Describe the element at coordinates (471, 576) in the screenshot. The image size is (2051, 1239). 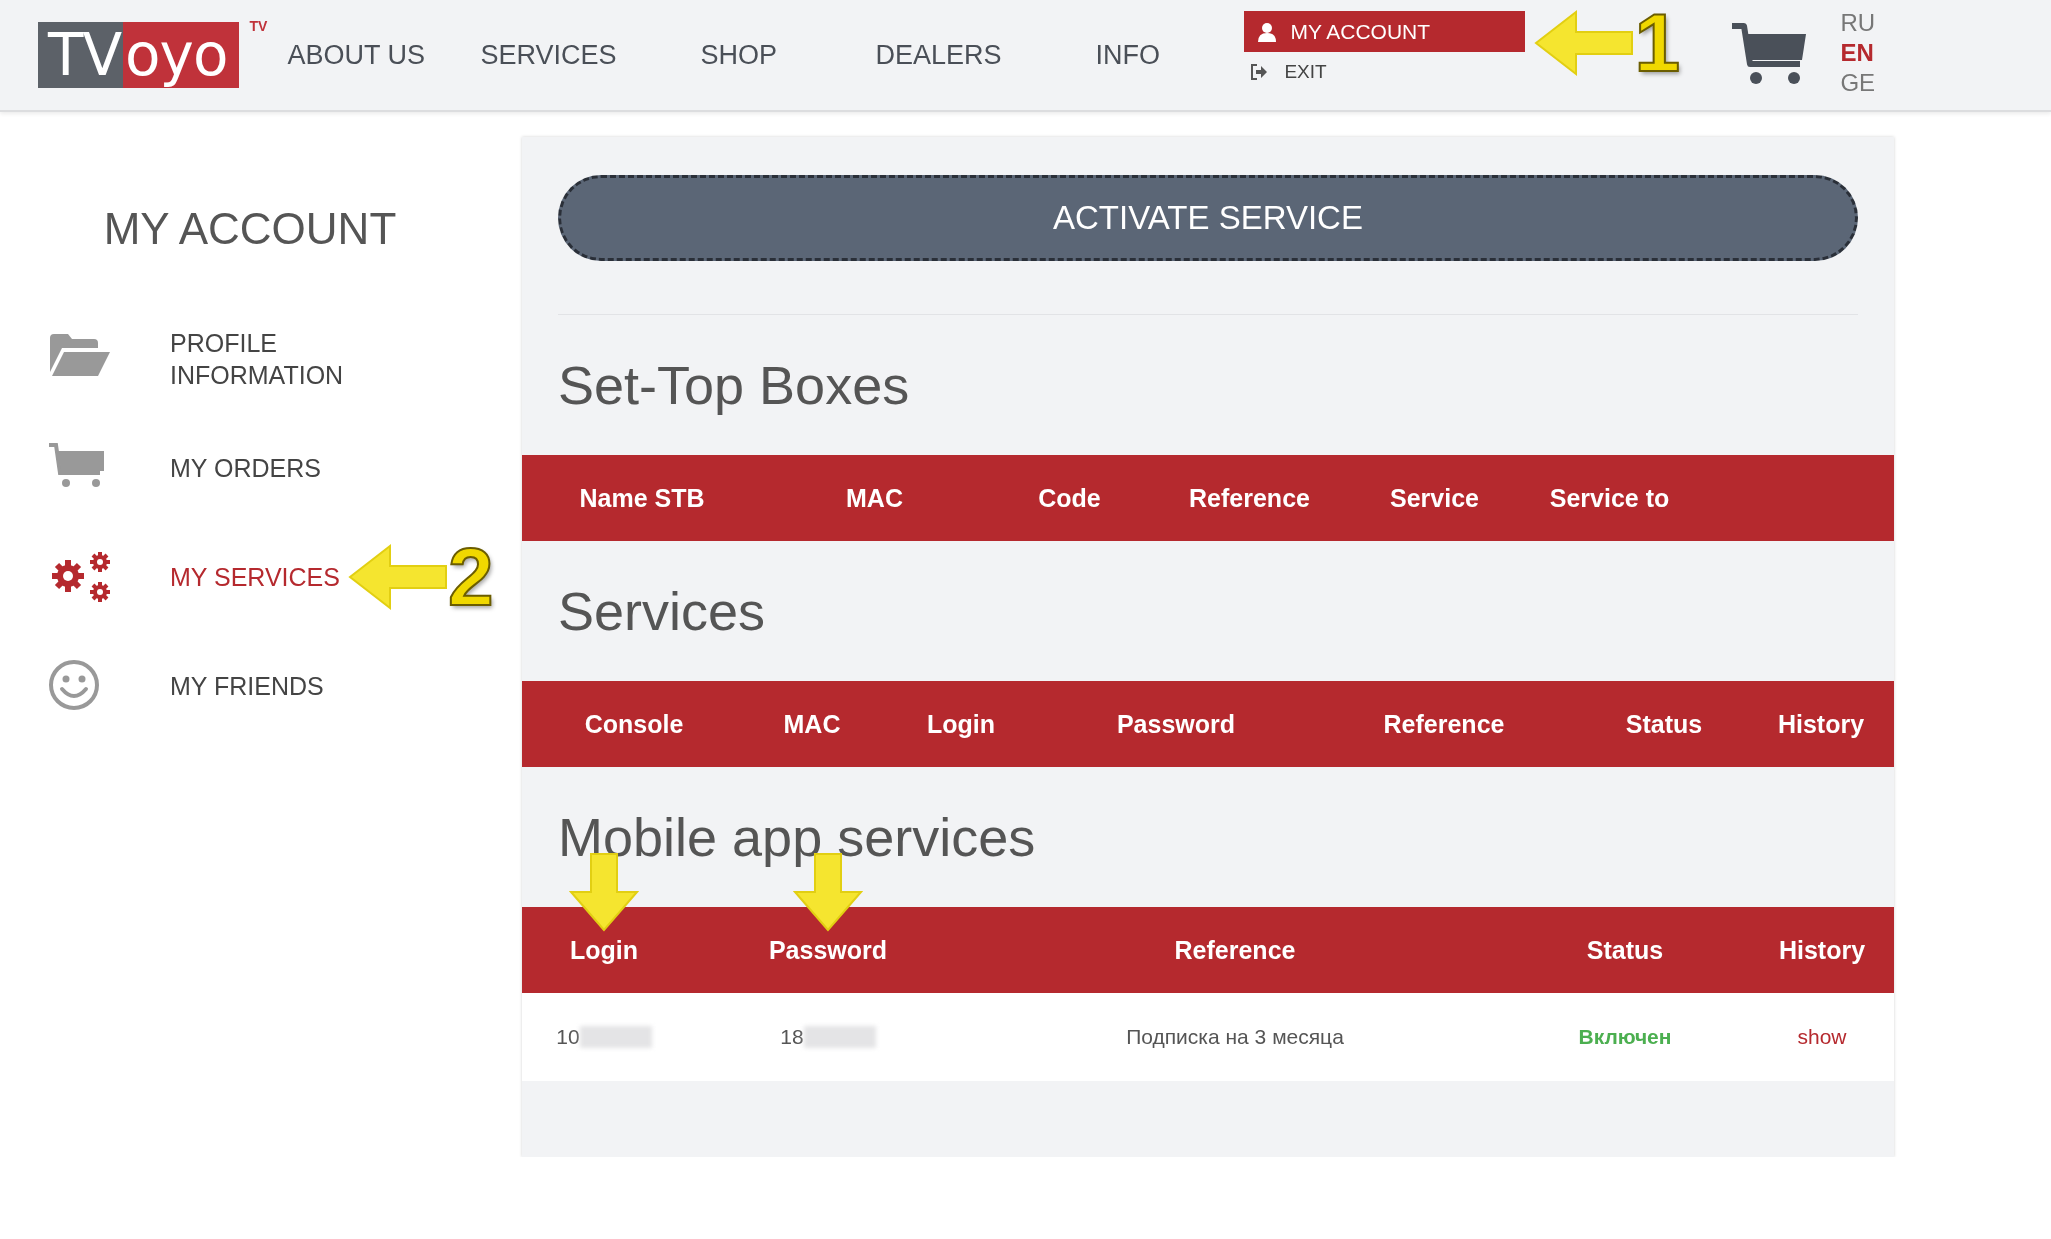
I see `callout-number: 2` at that location.